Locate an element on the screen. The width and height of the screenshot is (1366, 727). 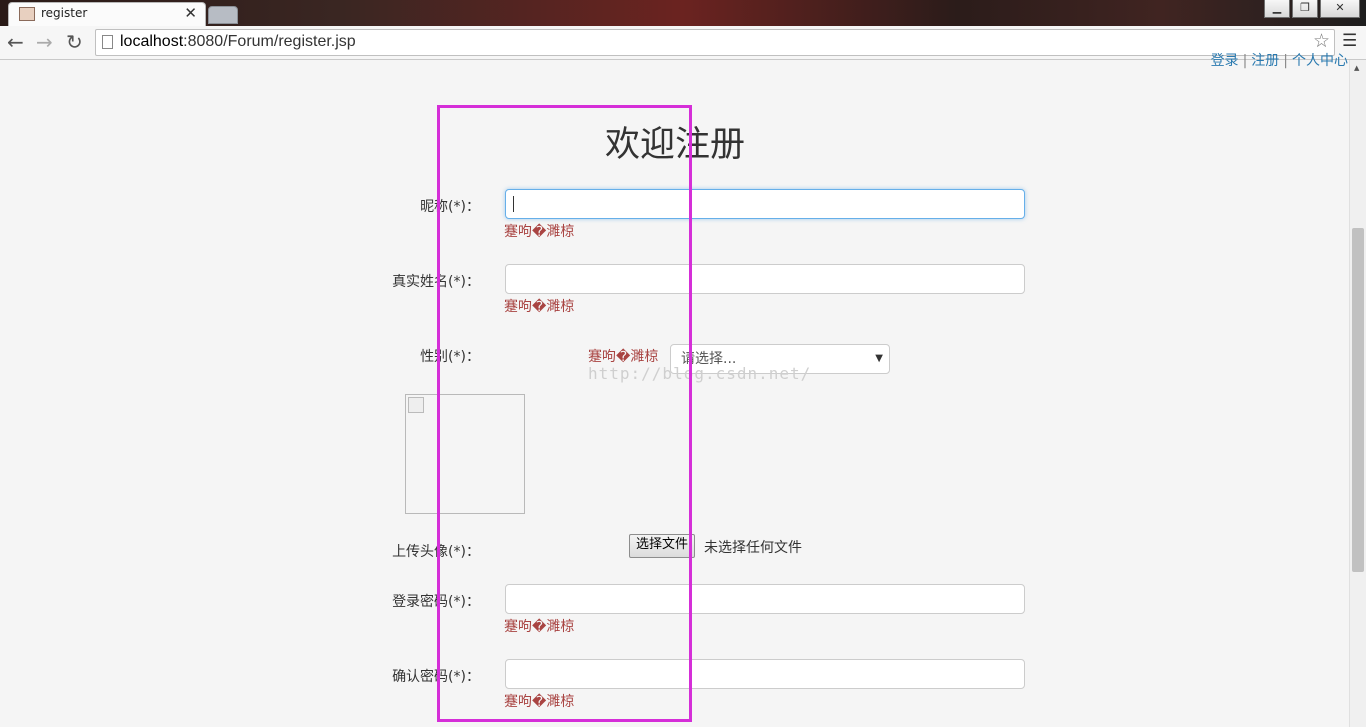
text-caret is located at coordinates (513, 204).